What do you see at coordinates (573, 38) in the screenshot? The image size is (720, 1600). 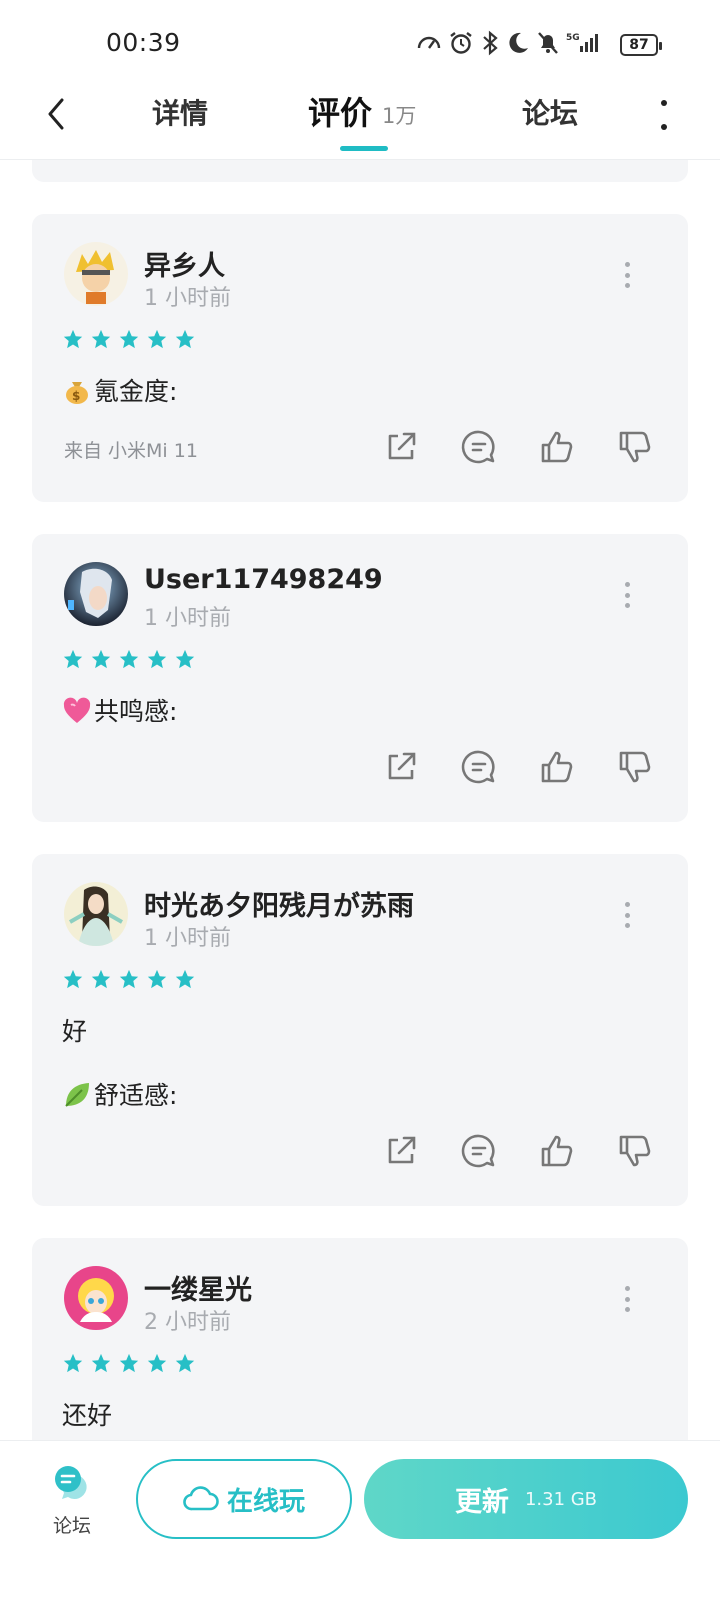 I see `svg-text: 5G` at bounding box center [573, 38].